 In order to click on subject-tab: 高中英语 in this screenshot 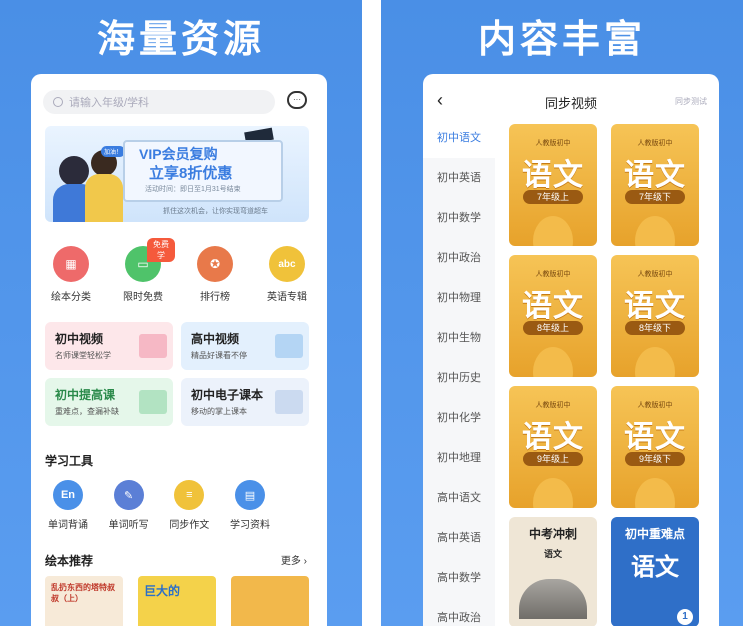, I will do `click(459, 538)`.